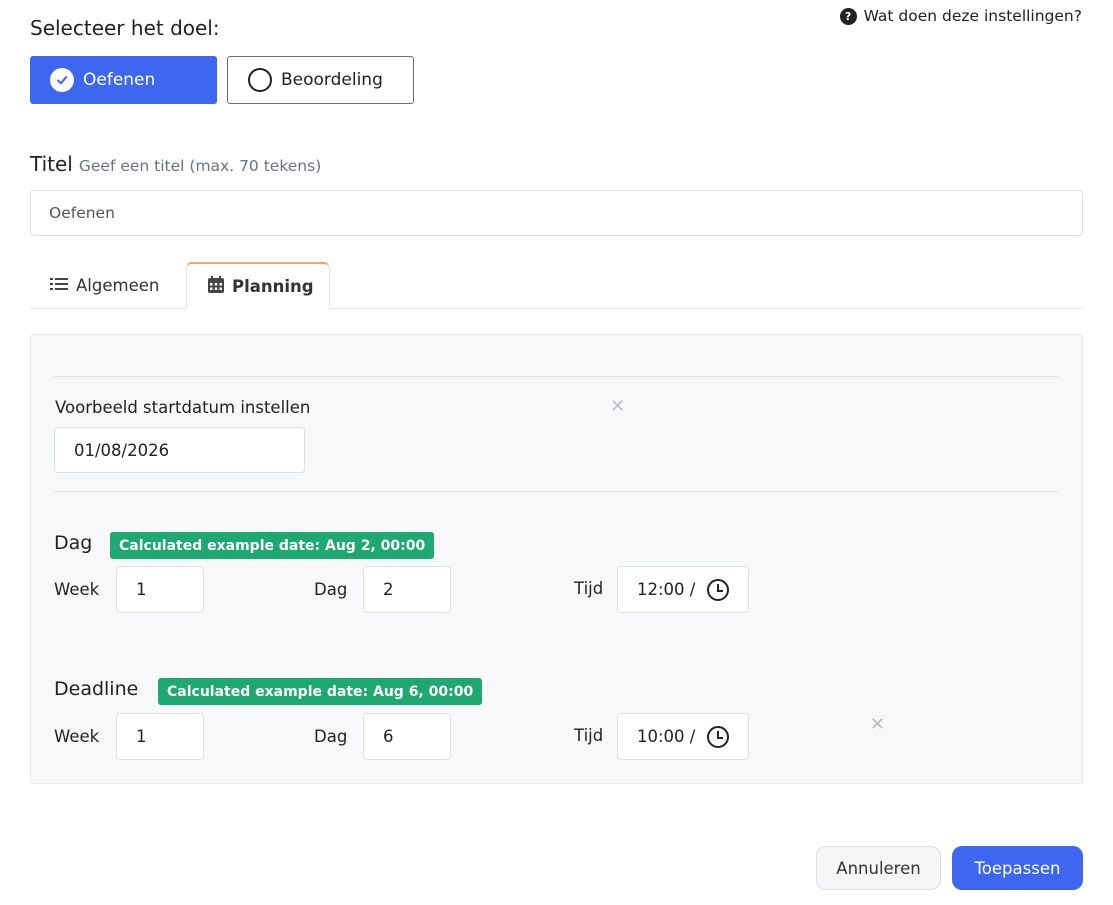  What do you see at coordinates (407, 589) in the screenshot?
I see `day-day-input: 2` at bounding box center [407, 589].